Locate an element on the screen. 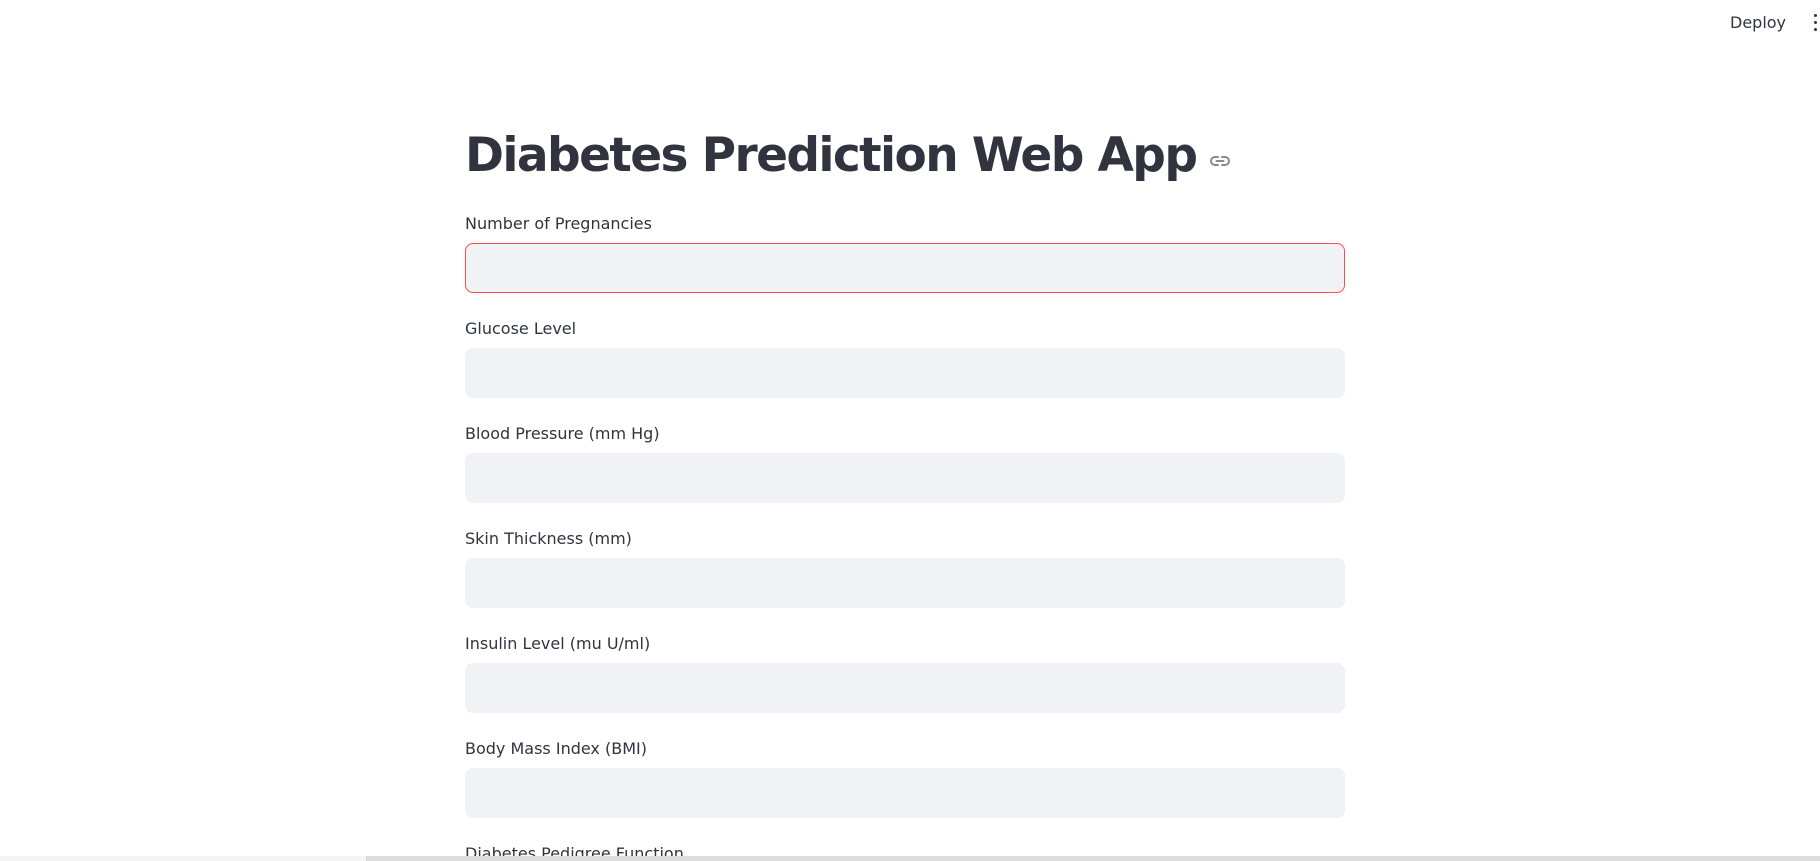 The height and width of the screenshot is (861, 1820). field-glucose: Glucose Level is located at coordinates (905, 358).